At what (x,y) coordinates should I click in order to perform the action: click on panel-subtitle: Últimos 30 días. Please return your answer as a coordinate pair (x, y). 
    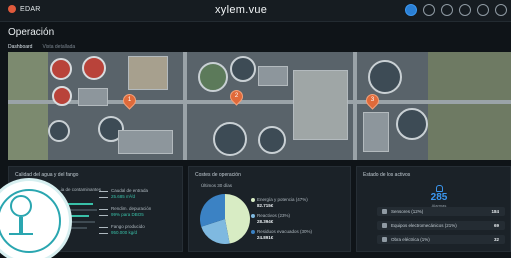
    Looking at the image, I should click on (217, 185).